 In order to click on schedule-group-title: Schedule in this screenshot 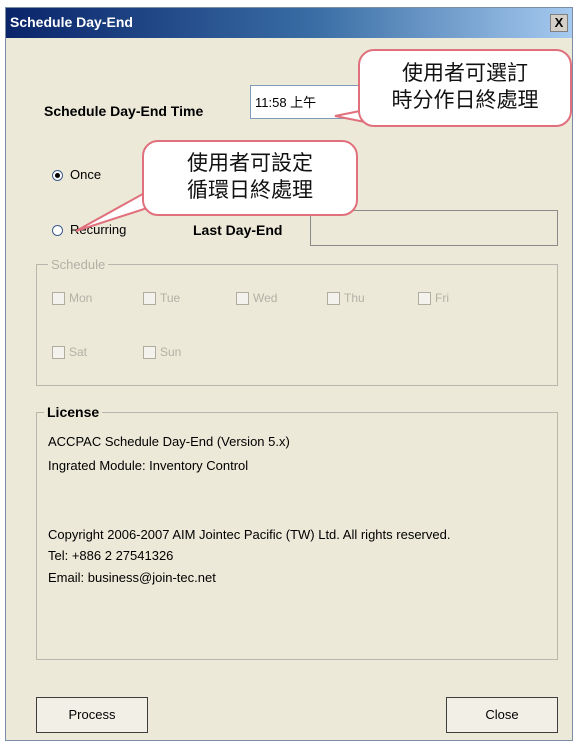, I will do `click(78, 264)`.